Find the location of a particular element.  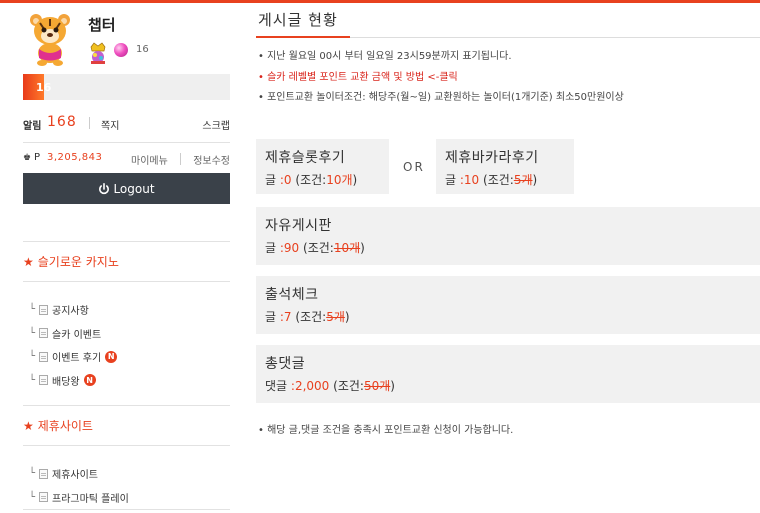

logout-button: Logout is located at coordinates (126, 188).